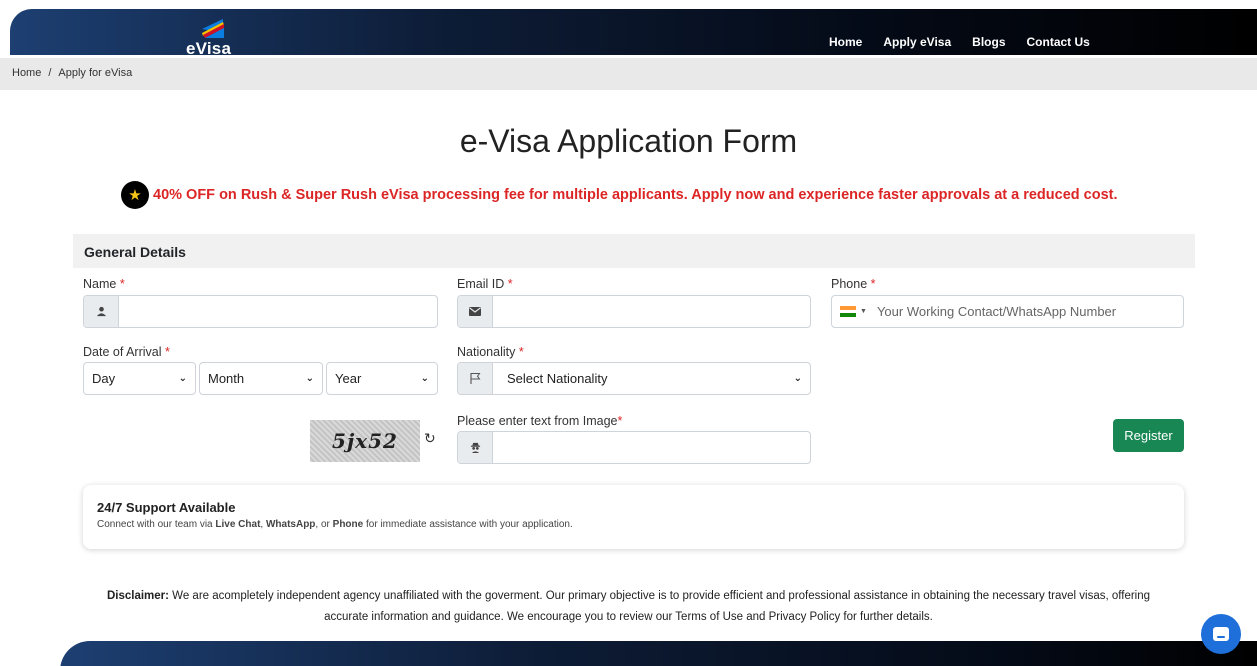 This screenshot has height=666, width=1257. What do you see at coordinates (290, 524) in the screenshot?
I see `whatsapp-link: WhatsApp` at bounding box center [290, 524].